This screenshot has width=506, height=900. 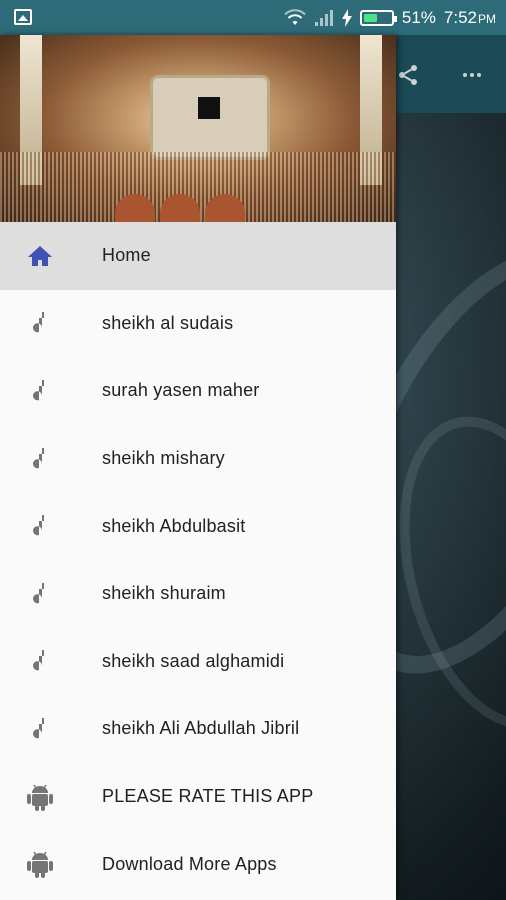 What do you see at coordinates (181, 390) in the screenshot?
I see `drawer-item-label: surah yasen maher` at bounding box center [181, 390].